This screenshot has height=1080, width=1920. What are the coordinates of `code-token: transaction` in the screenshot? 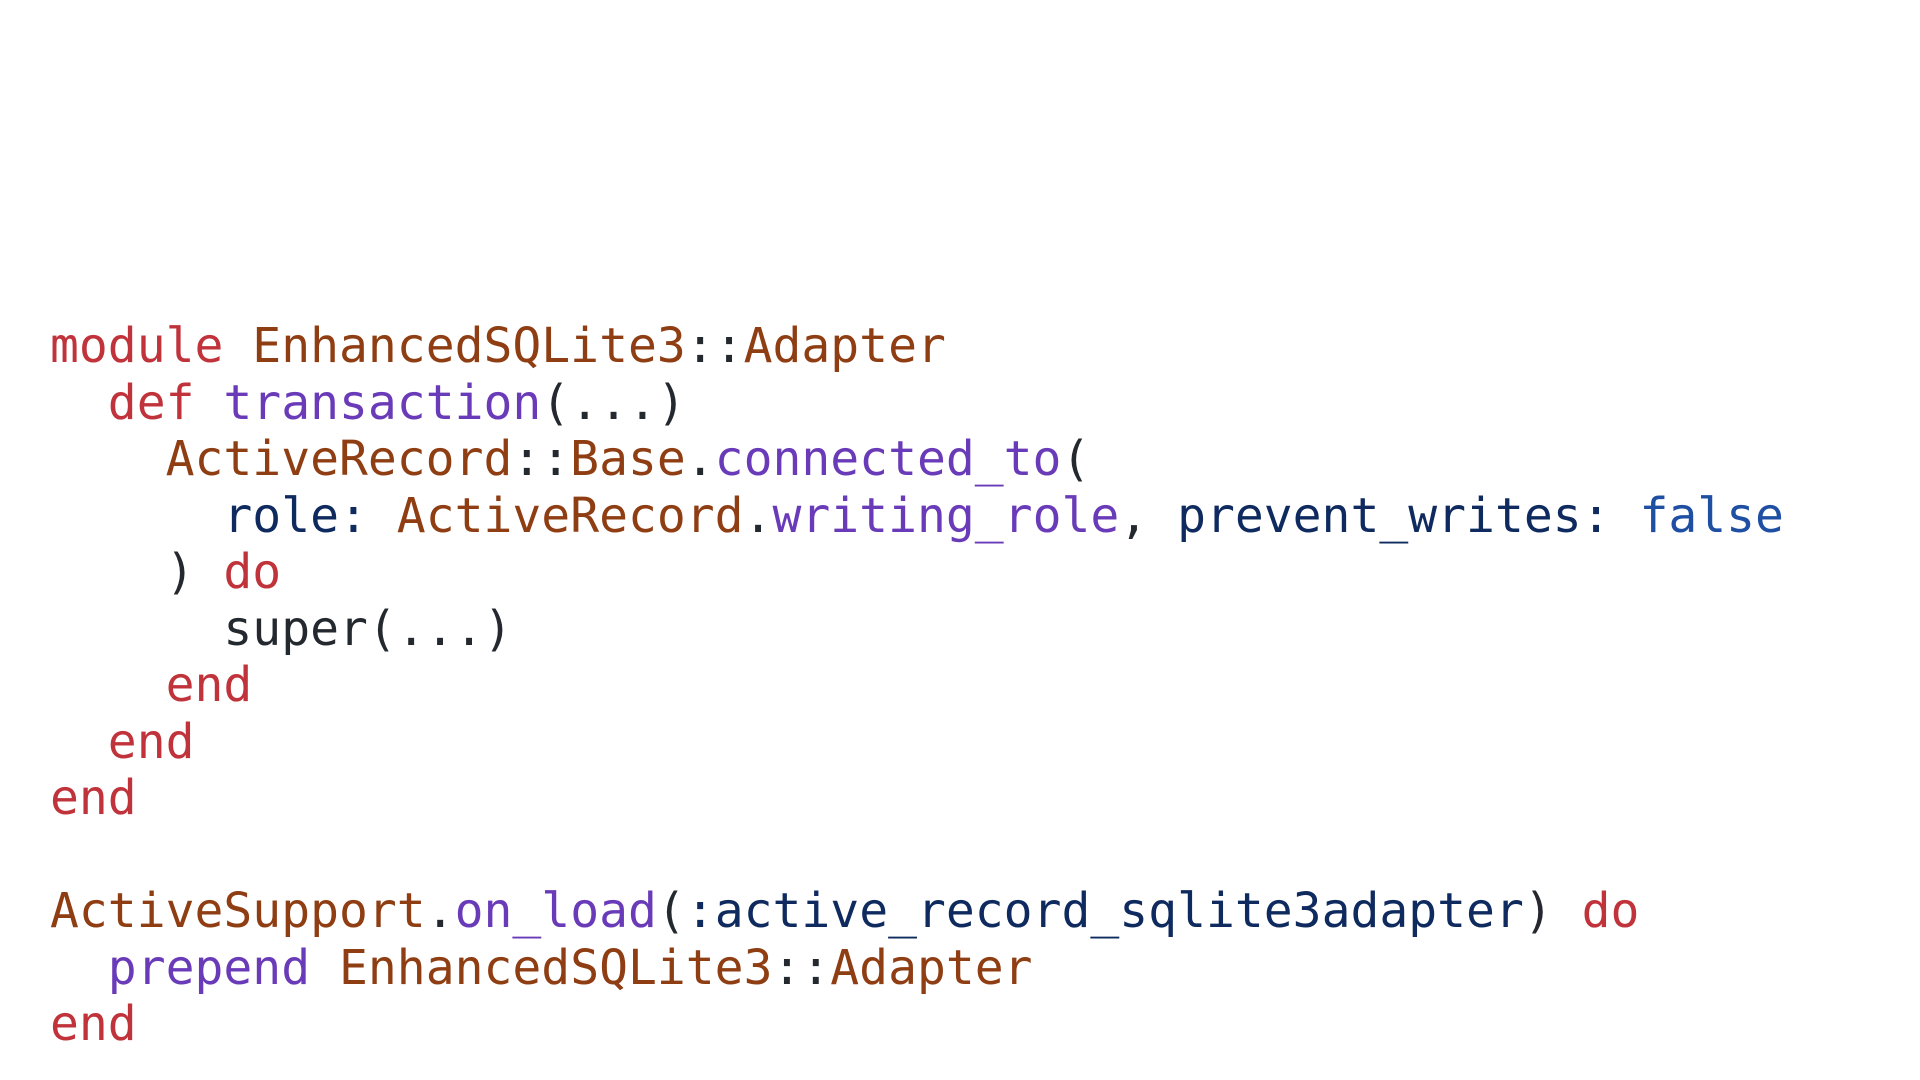 It's located at (382, 402).